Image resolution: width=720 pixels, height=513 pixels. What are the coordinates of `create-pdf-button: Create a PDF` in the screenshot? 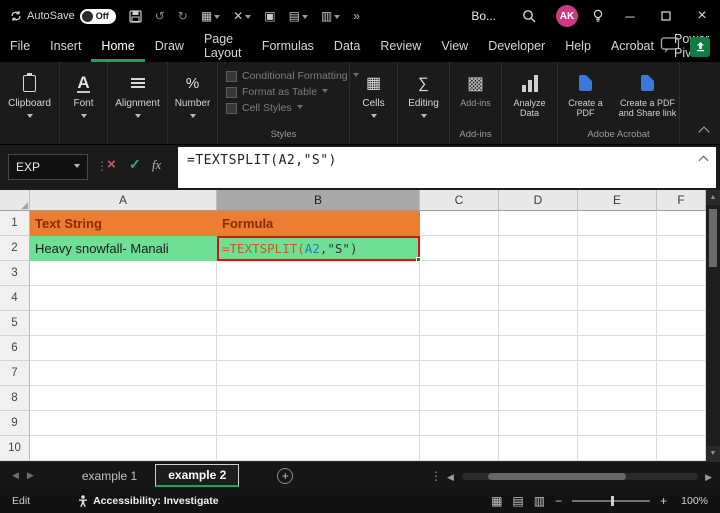 It's located at (586, 95).